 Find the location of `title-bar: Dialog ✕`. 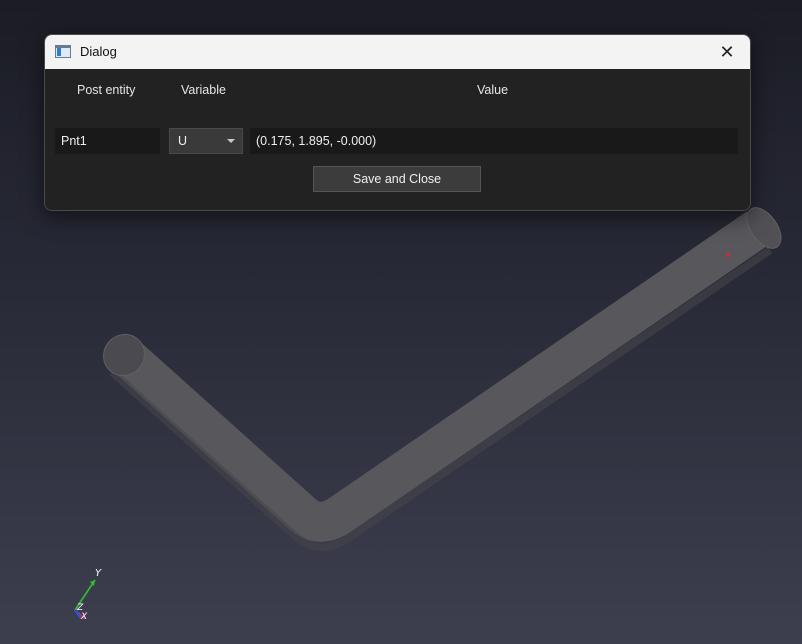

title-bar: Dialog ✕ is located at coordinates (397, 52).